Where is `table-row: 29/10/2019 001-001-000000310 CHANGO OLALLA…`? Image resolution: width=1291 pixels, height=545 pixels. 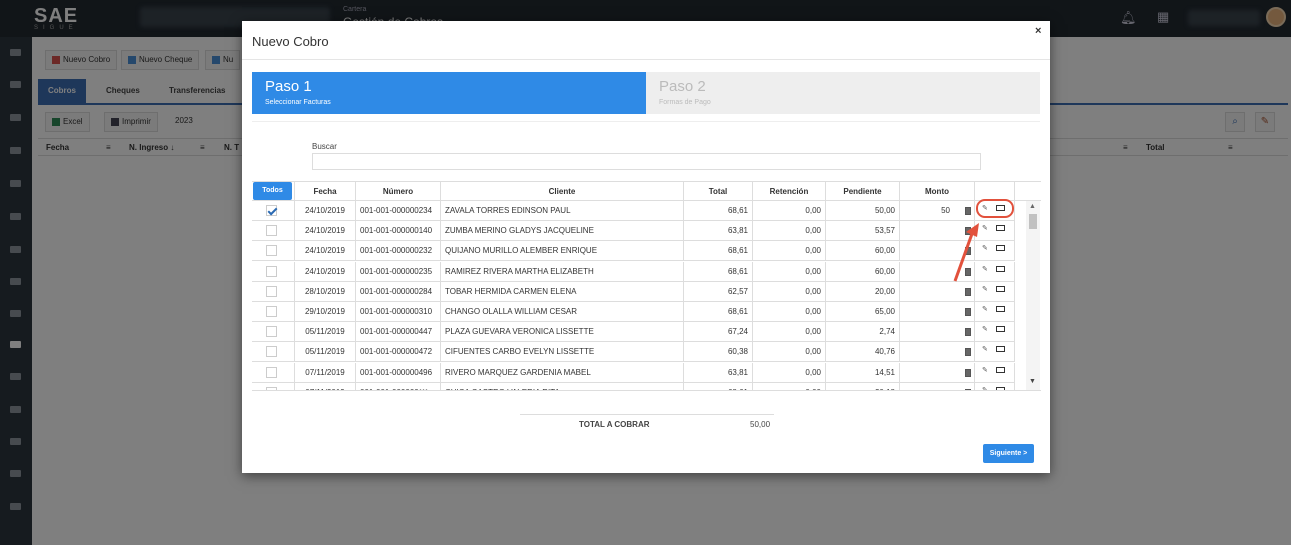 table-row: 29/10/2019 001-001-000000310 CHANGO OLALLA… is located at coordinates (633, 312).